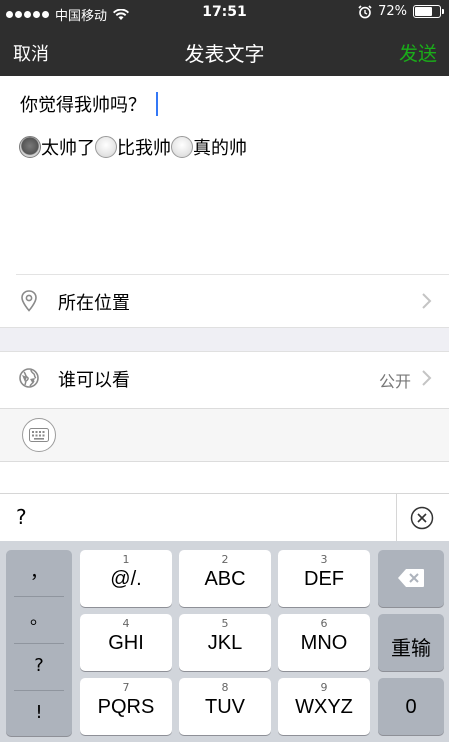  What do you see at coordinates (29, 378) in the screenshot?
I see `globe-icon` at bounding box center [29, 378].